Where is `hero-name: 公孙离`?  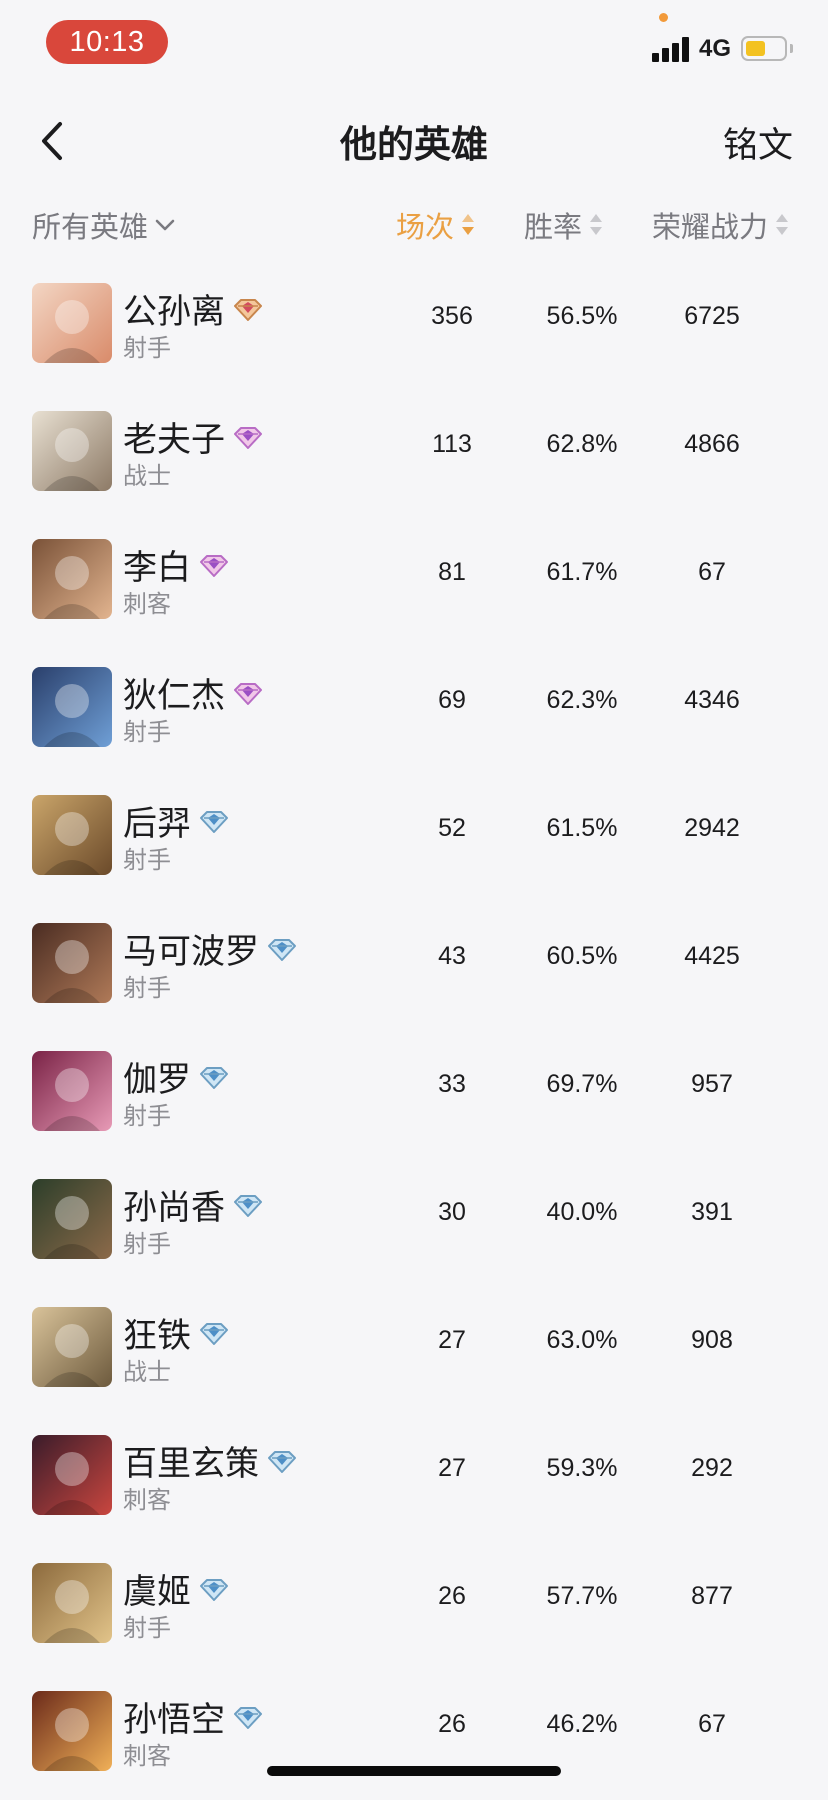
hero-name: 公孙离 is located at coordinates (174, 312).